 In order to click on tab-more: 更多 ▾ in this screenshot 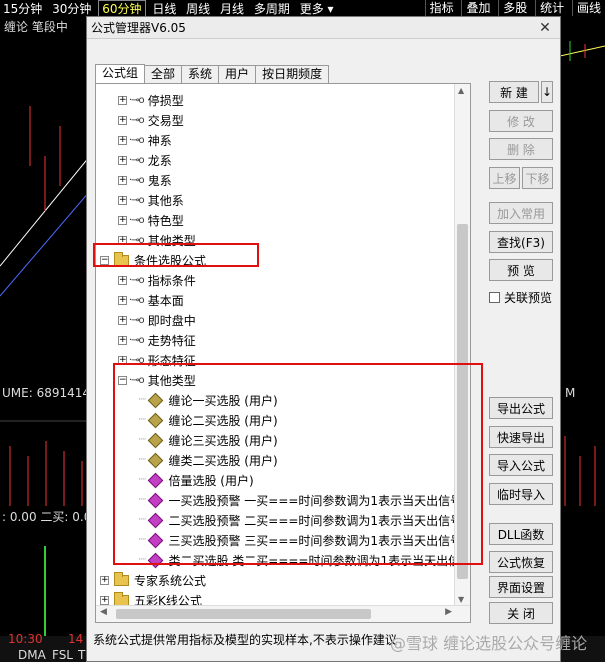, I will do `click(317, 9)`.